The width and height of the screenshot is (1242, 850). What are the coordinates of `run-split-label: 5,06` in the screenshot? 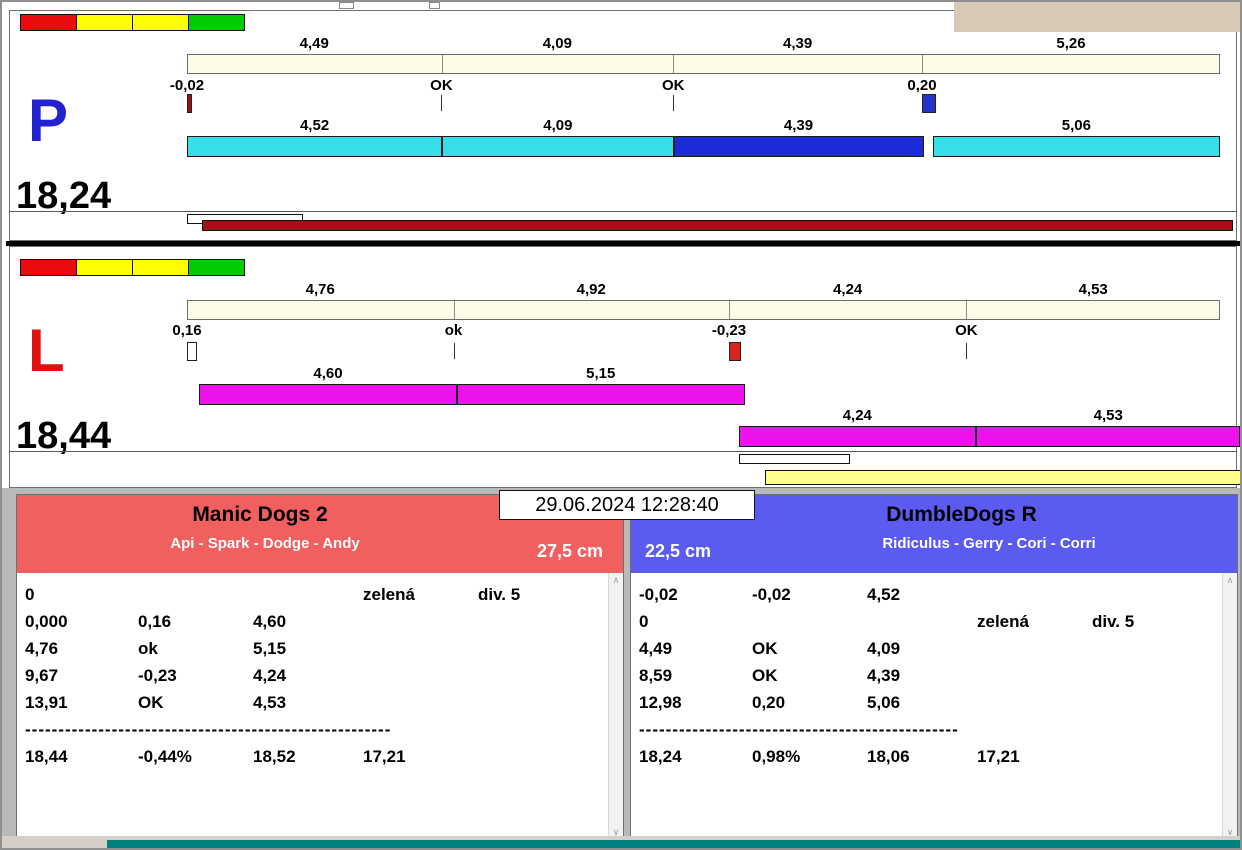 It's located at (1076, 125).